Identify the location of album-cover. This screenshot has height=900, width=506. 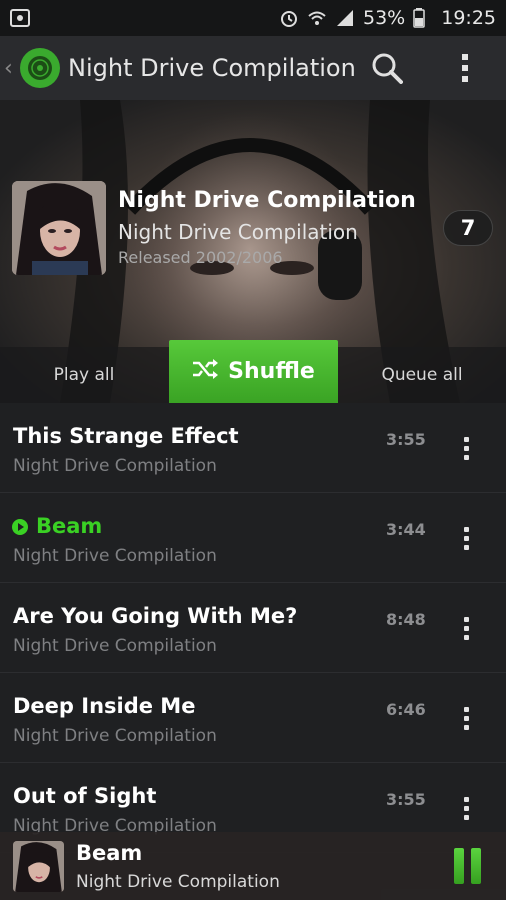
(59, 228).